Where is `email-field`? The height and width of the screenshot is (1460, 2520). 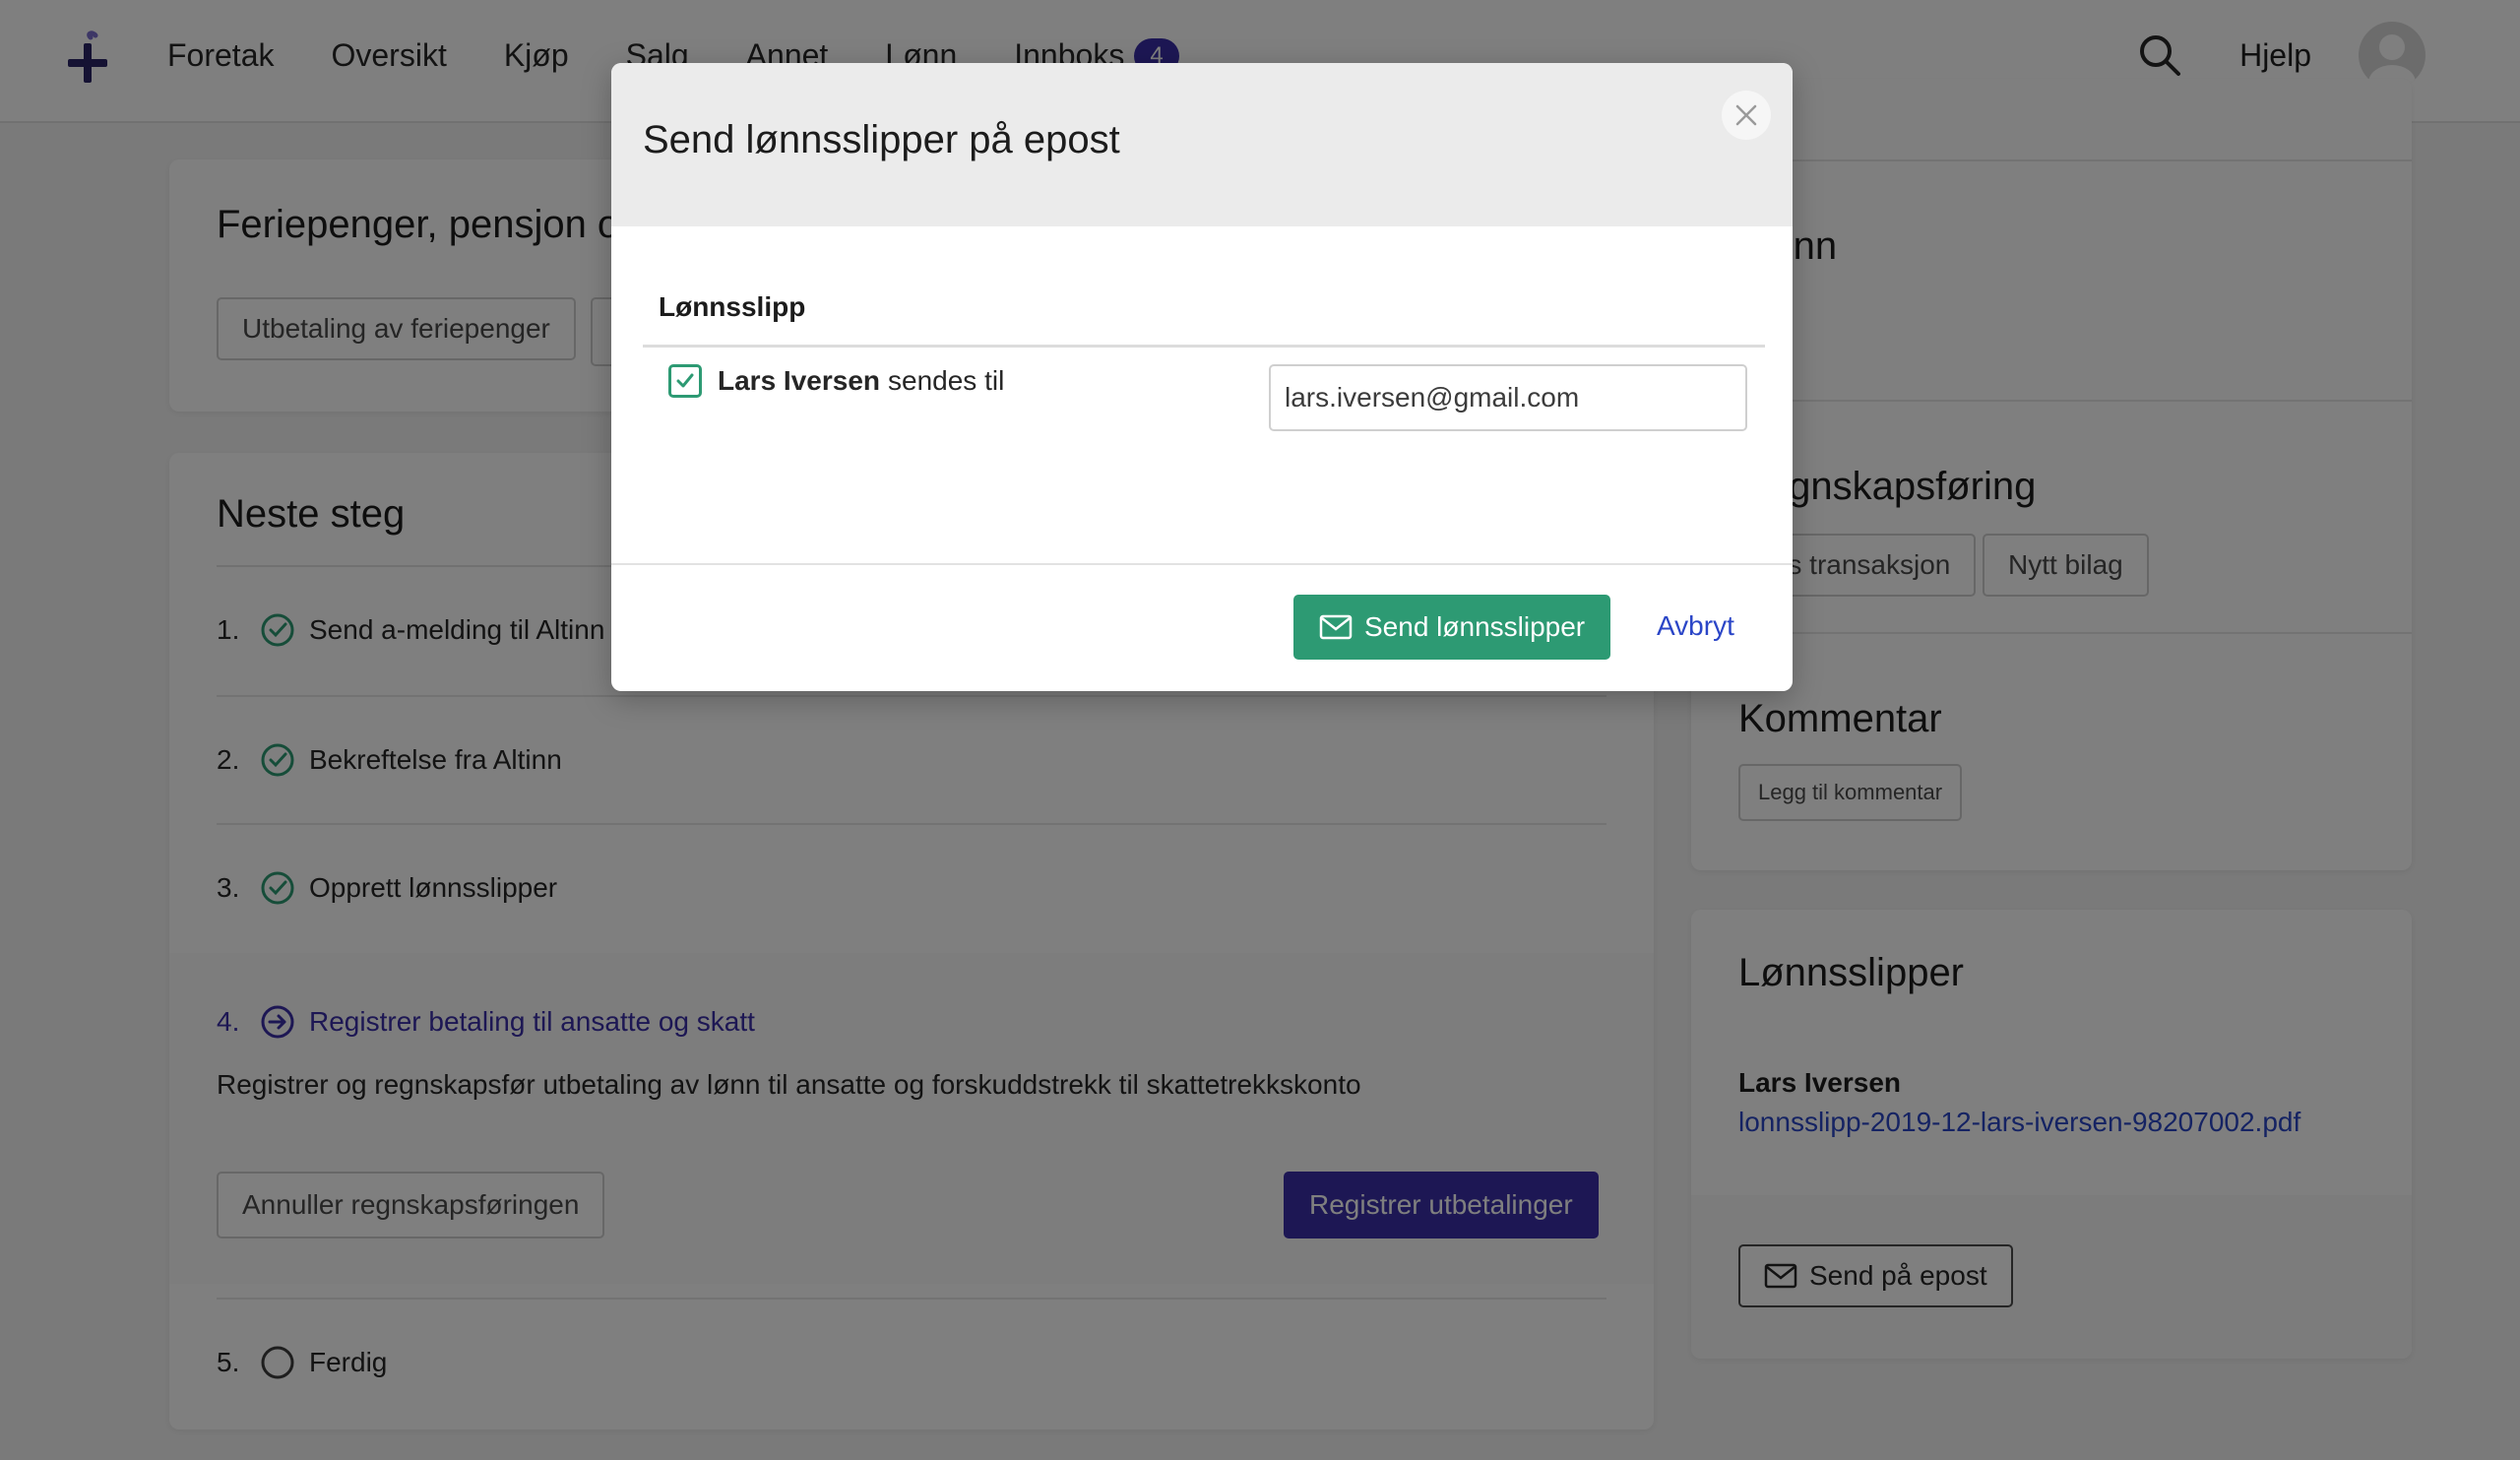
email-field is located at coordinates (1508, 397).